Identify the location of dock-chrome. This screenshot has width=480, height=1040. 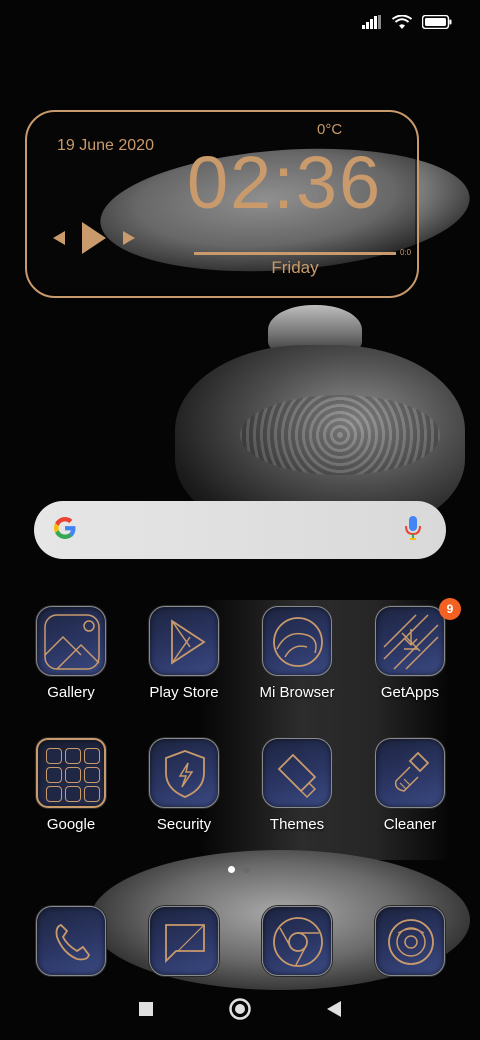
(297, 941).